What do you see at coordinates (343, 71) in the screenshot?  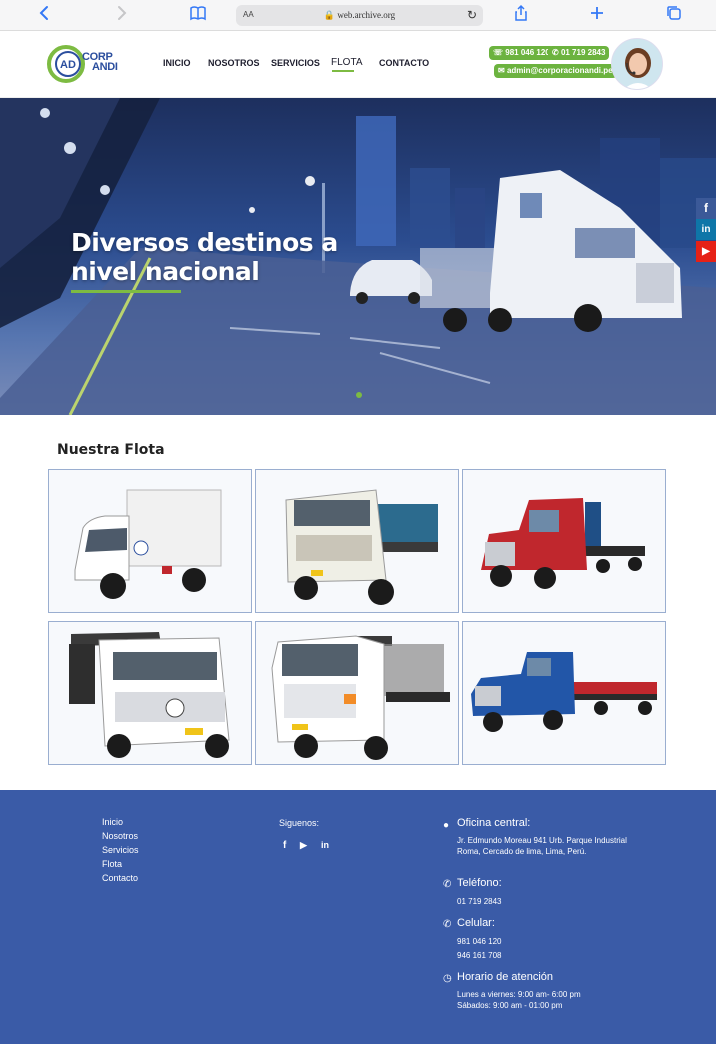 I see `active-nav-indicator` at bounding box center [343, 71].